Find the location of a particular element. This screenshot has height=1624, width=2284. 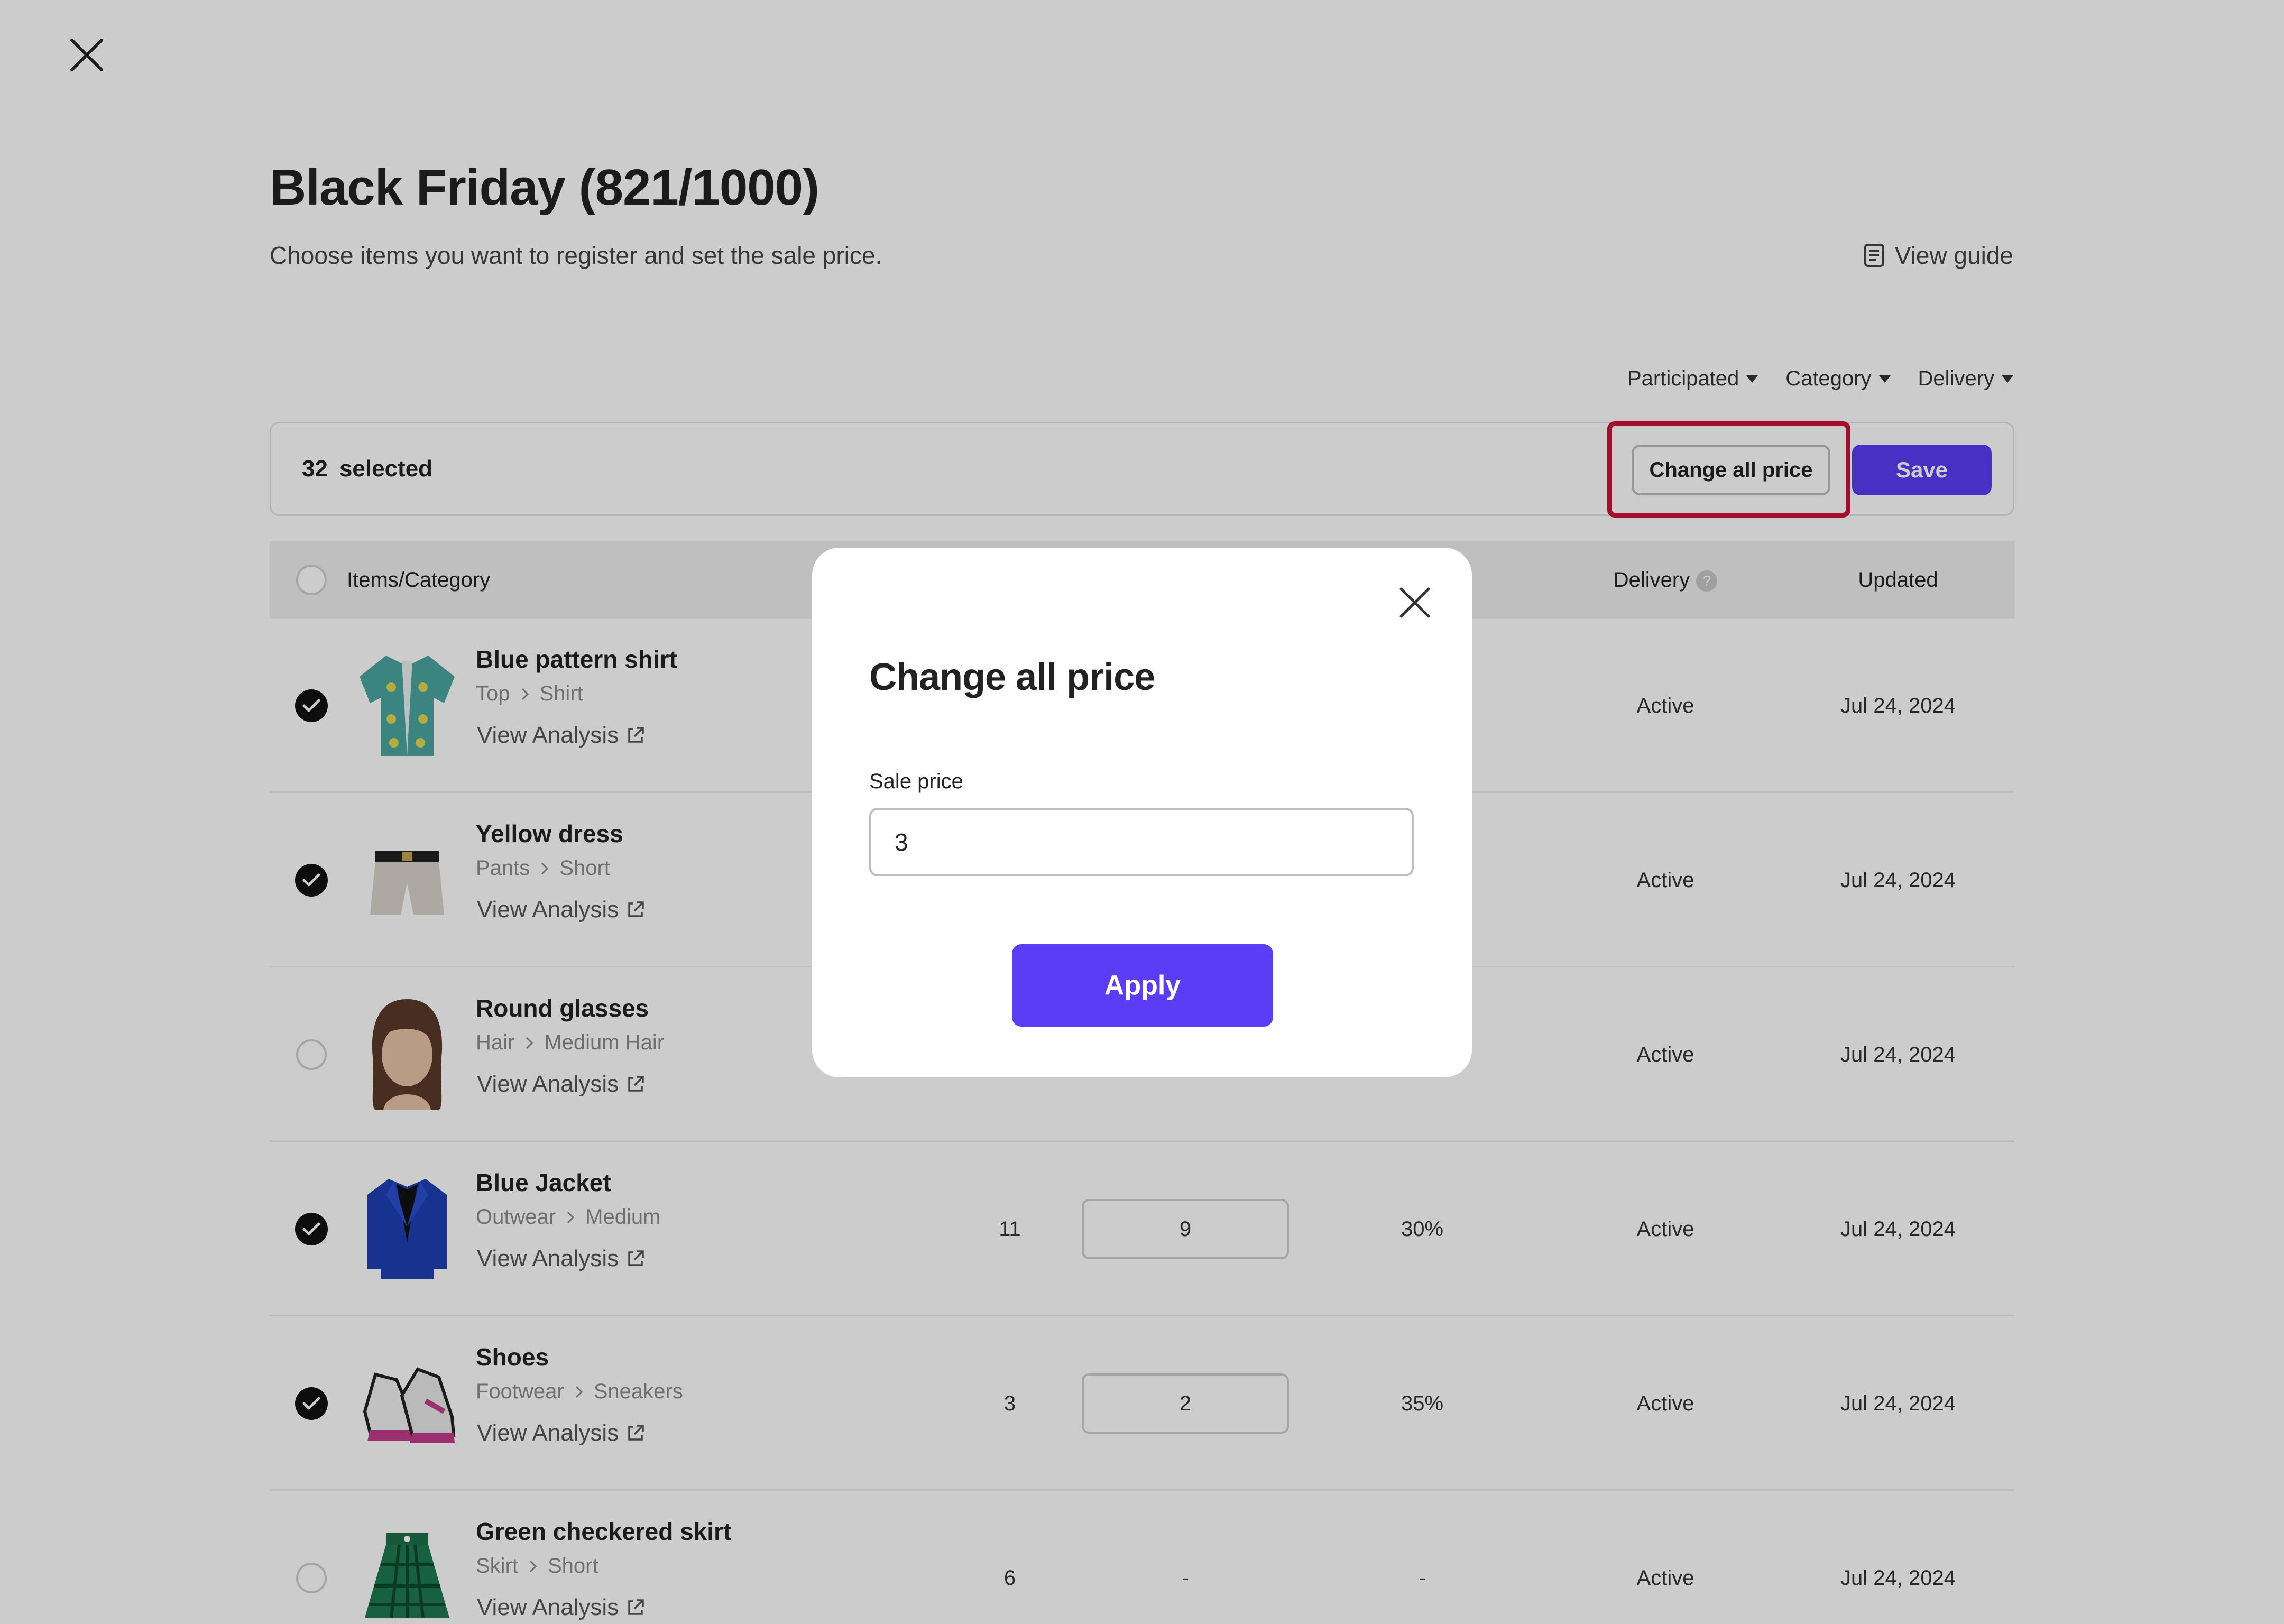

close-icon is located at coordinates (1415, 603).